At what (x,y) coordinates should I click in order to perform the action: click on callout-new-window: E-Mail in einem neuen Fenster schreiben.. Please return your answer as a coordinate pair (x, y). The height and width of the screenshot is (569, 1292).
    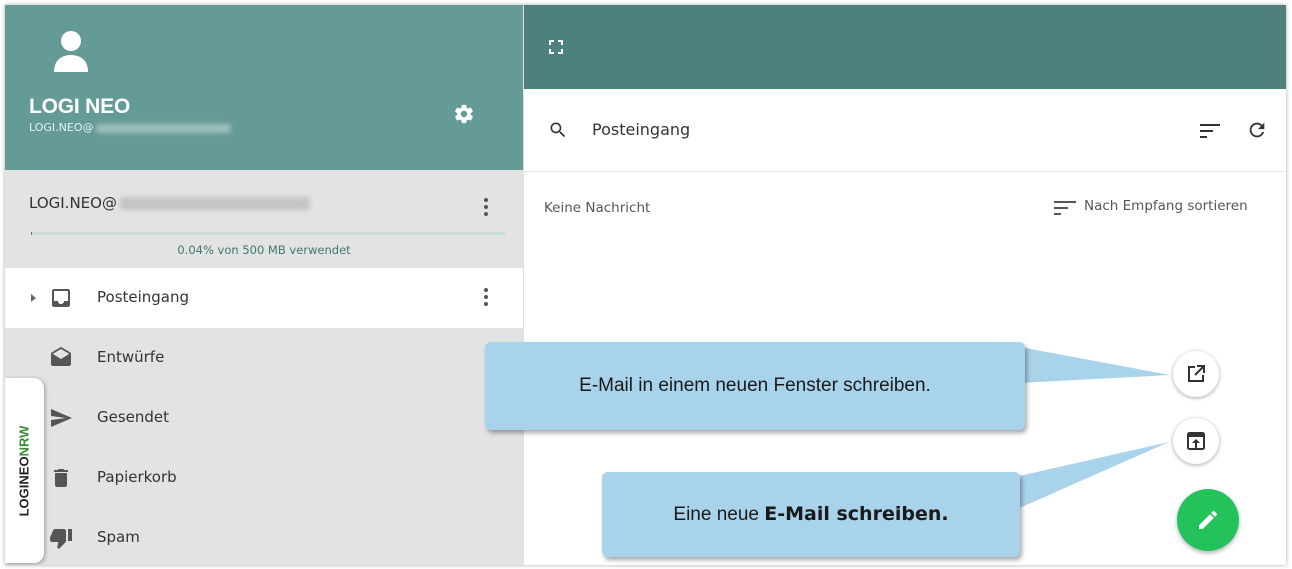
    Looking at the image, I should click on (755, 386).